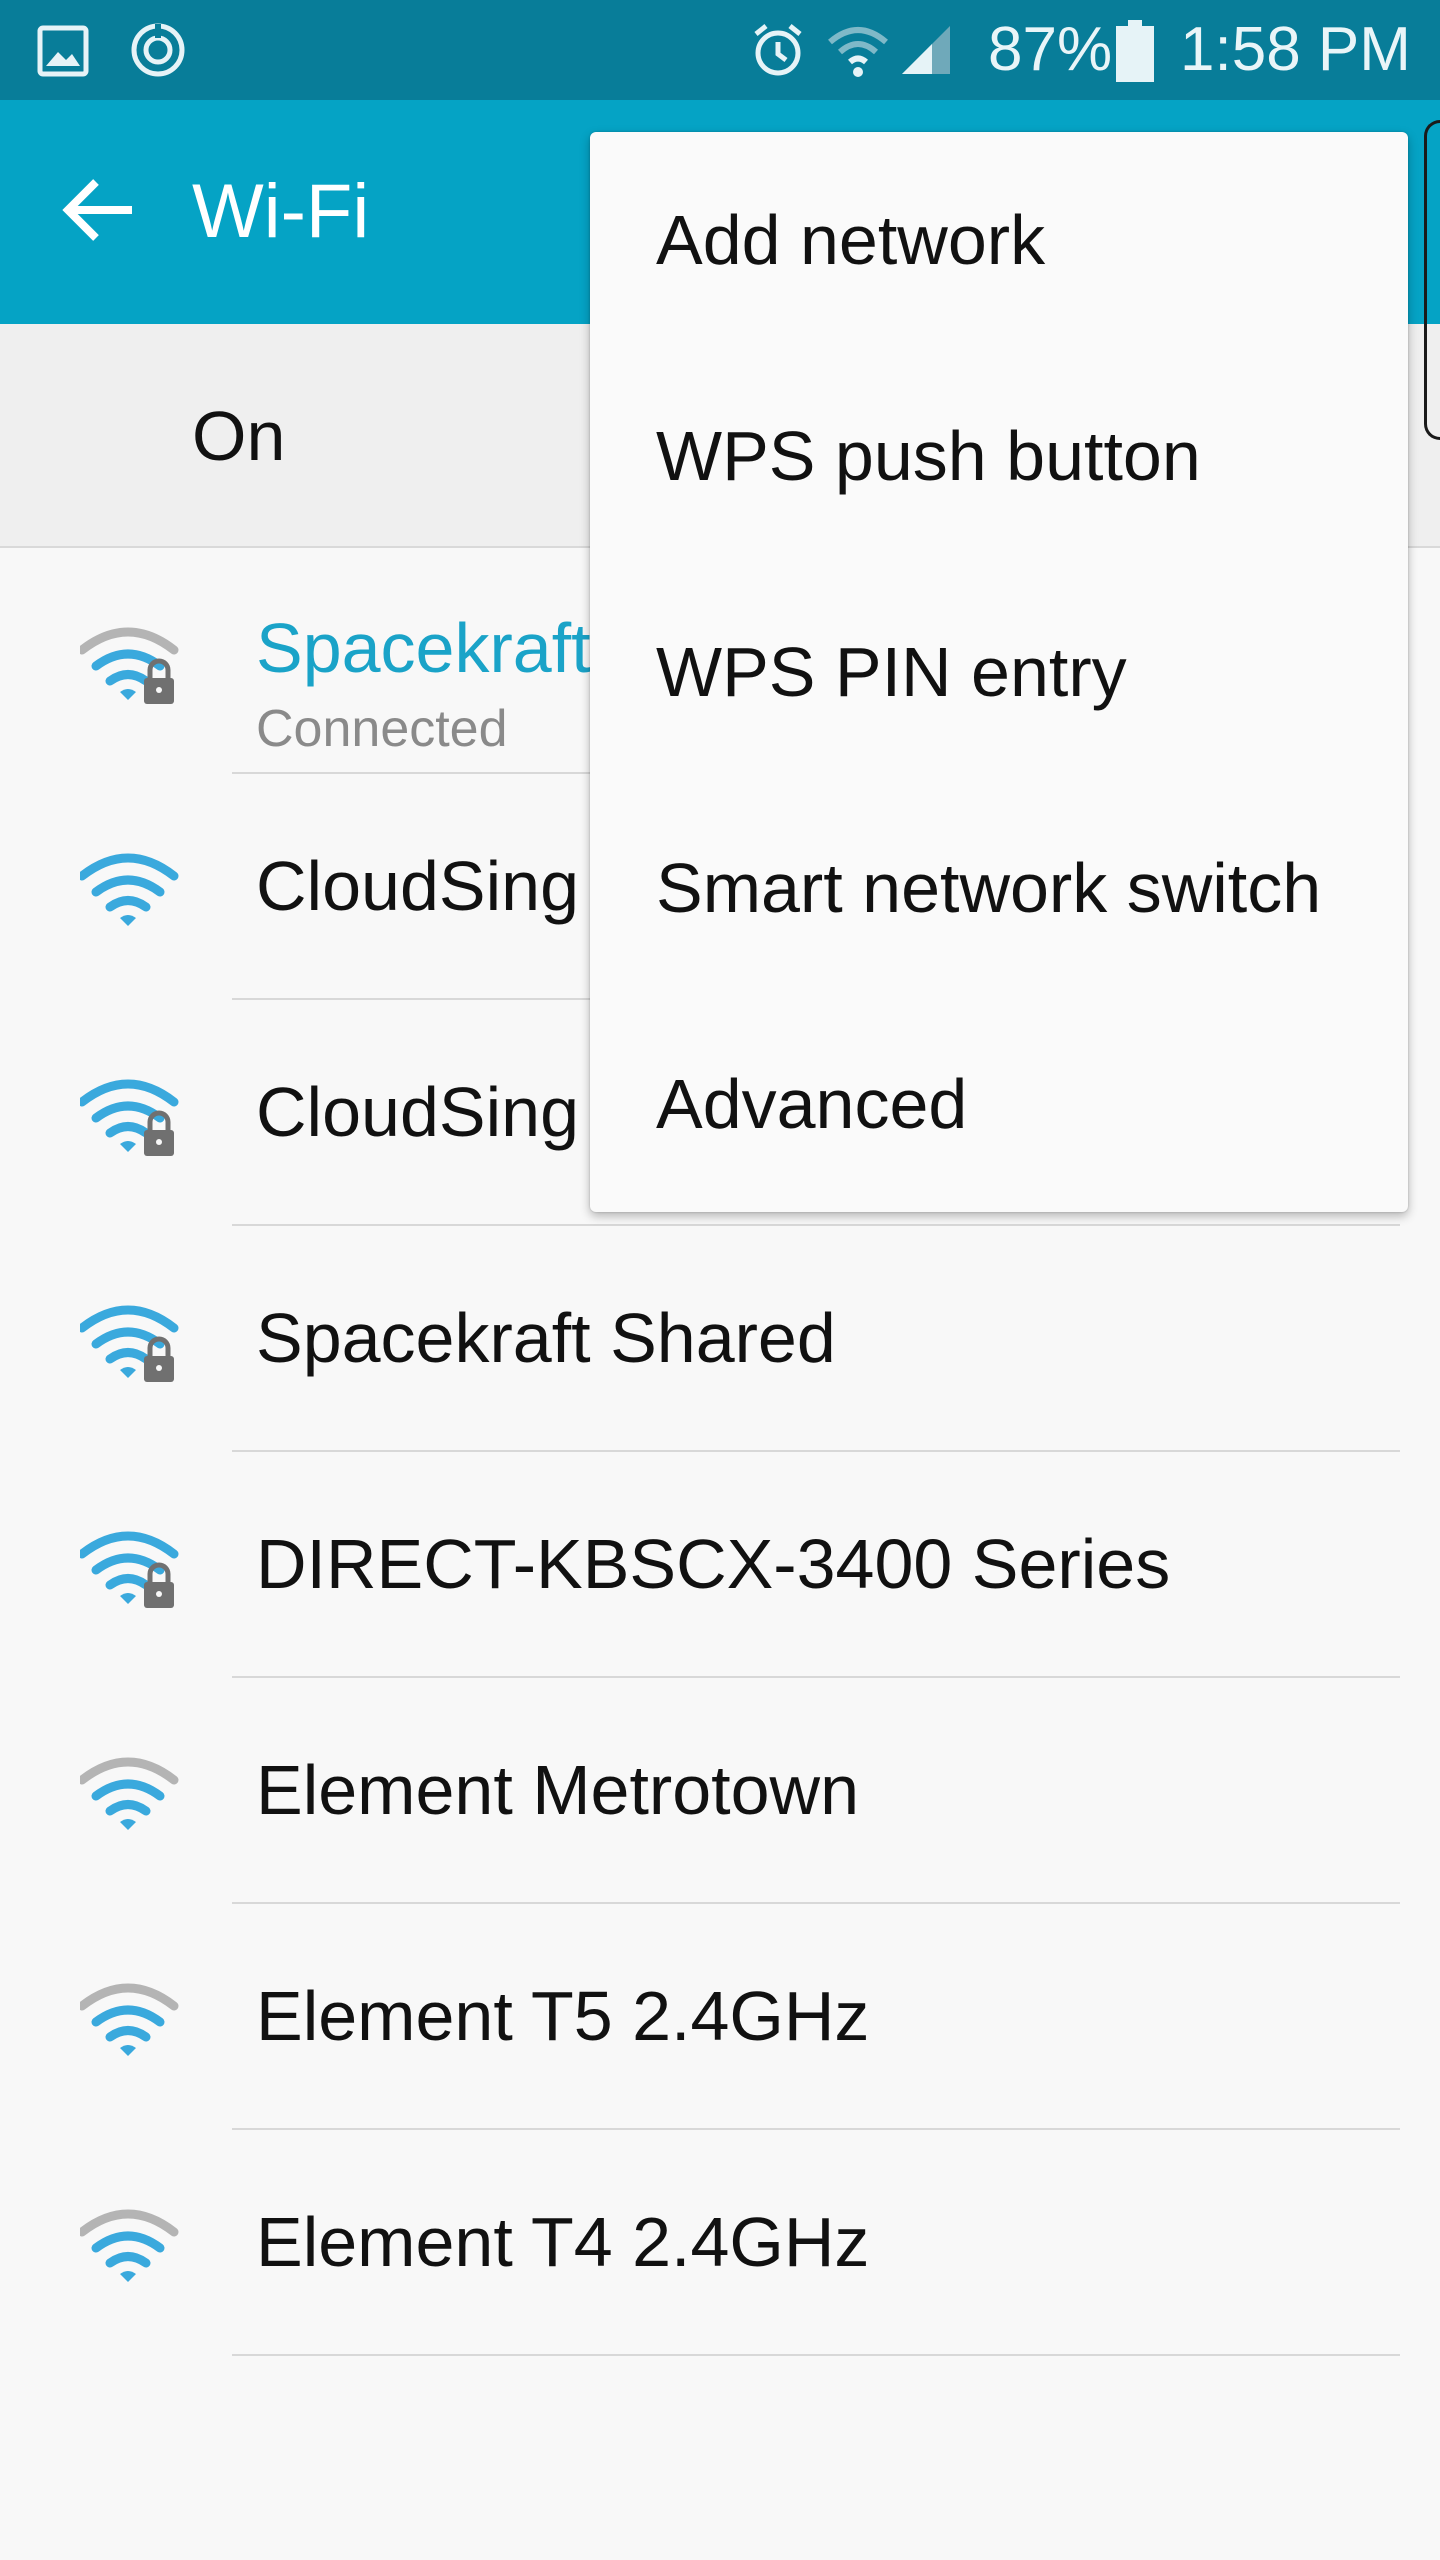  Describe the element at coordinates (239, 436) in the screenshot. I see `wifi-switch-label: On` at that location.